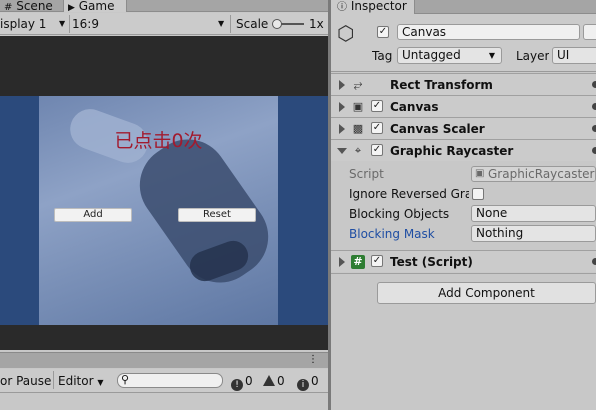  What do you see at coordinates (383, 32) in the screenshot?
I see `object-active-checkbox: ✓` at bounding box center [383, 32].